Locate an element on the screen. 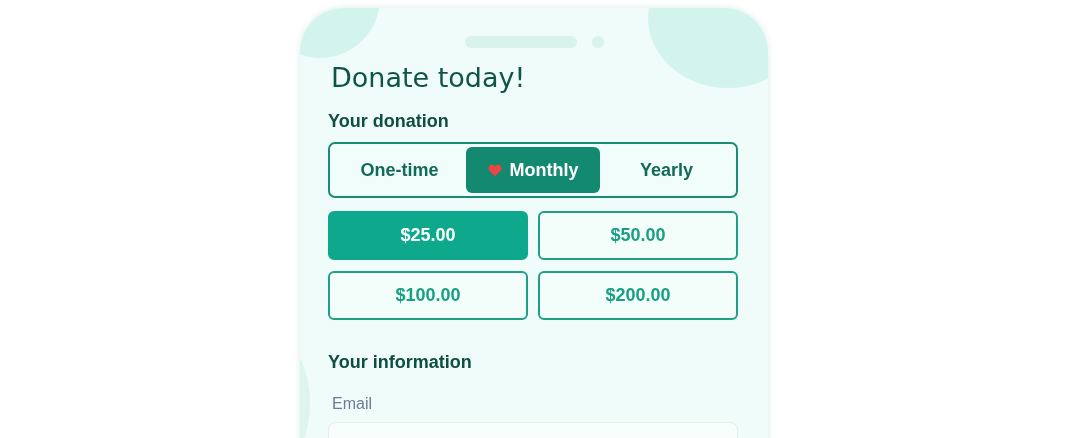 The height and width of the screenshot is (438, 1072). amount-button: $100.00 is located at coordinates (428, 295).